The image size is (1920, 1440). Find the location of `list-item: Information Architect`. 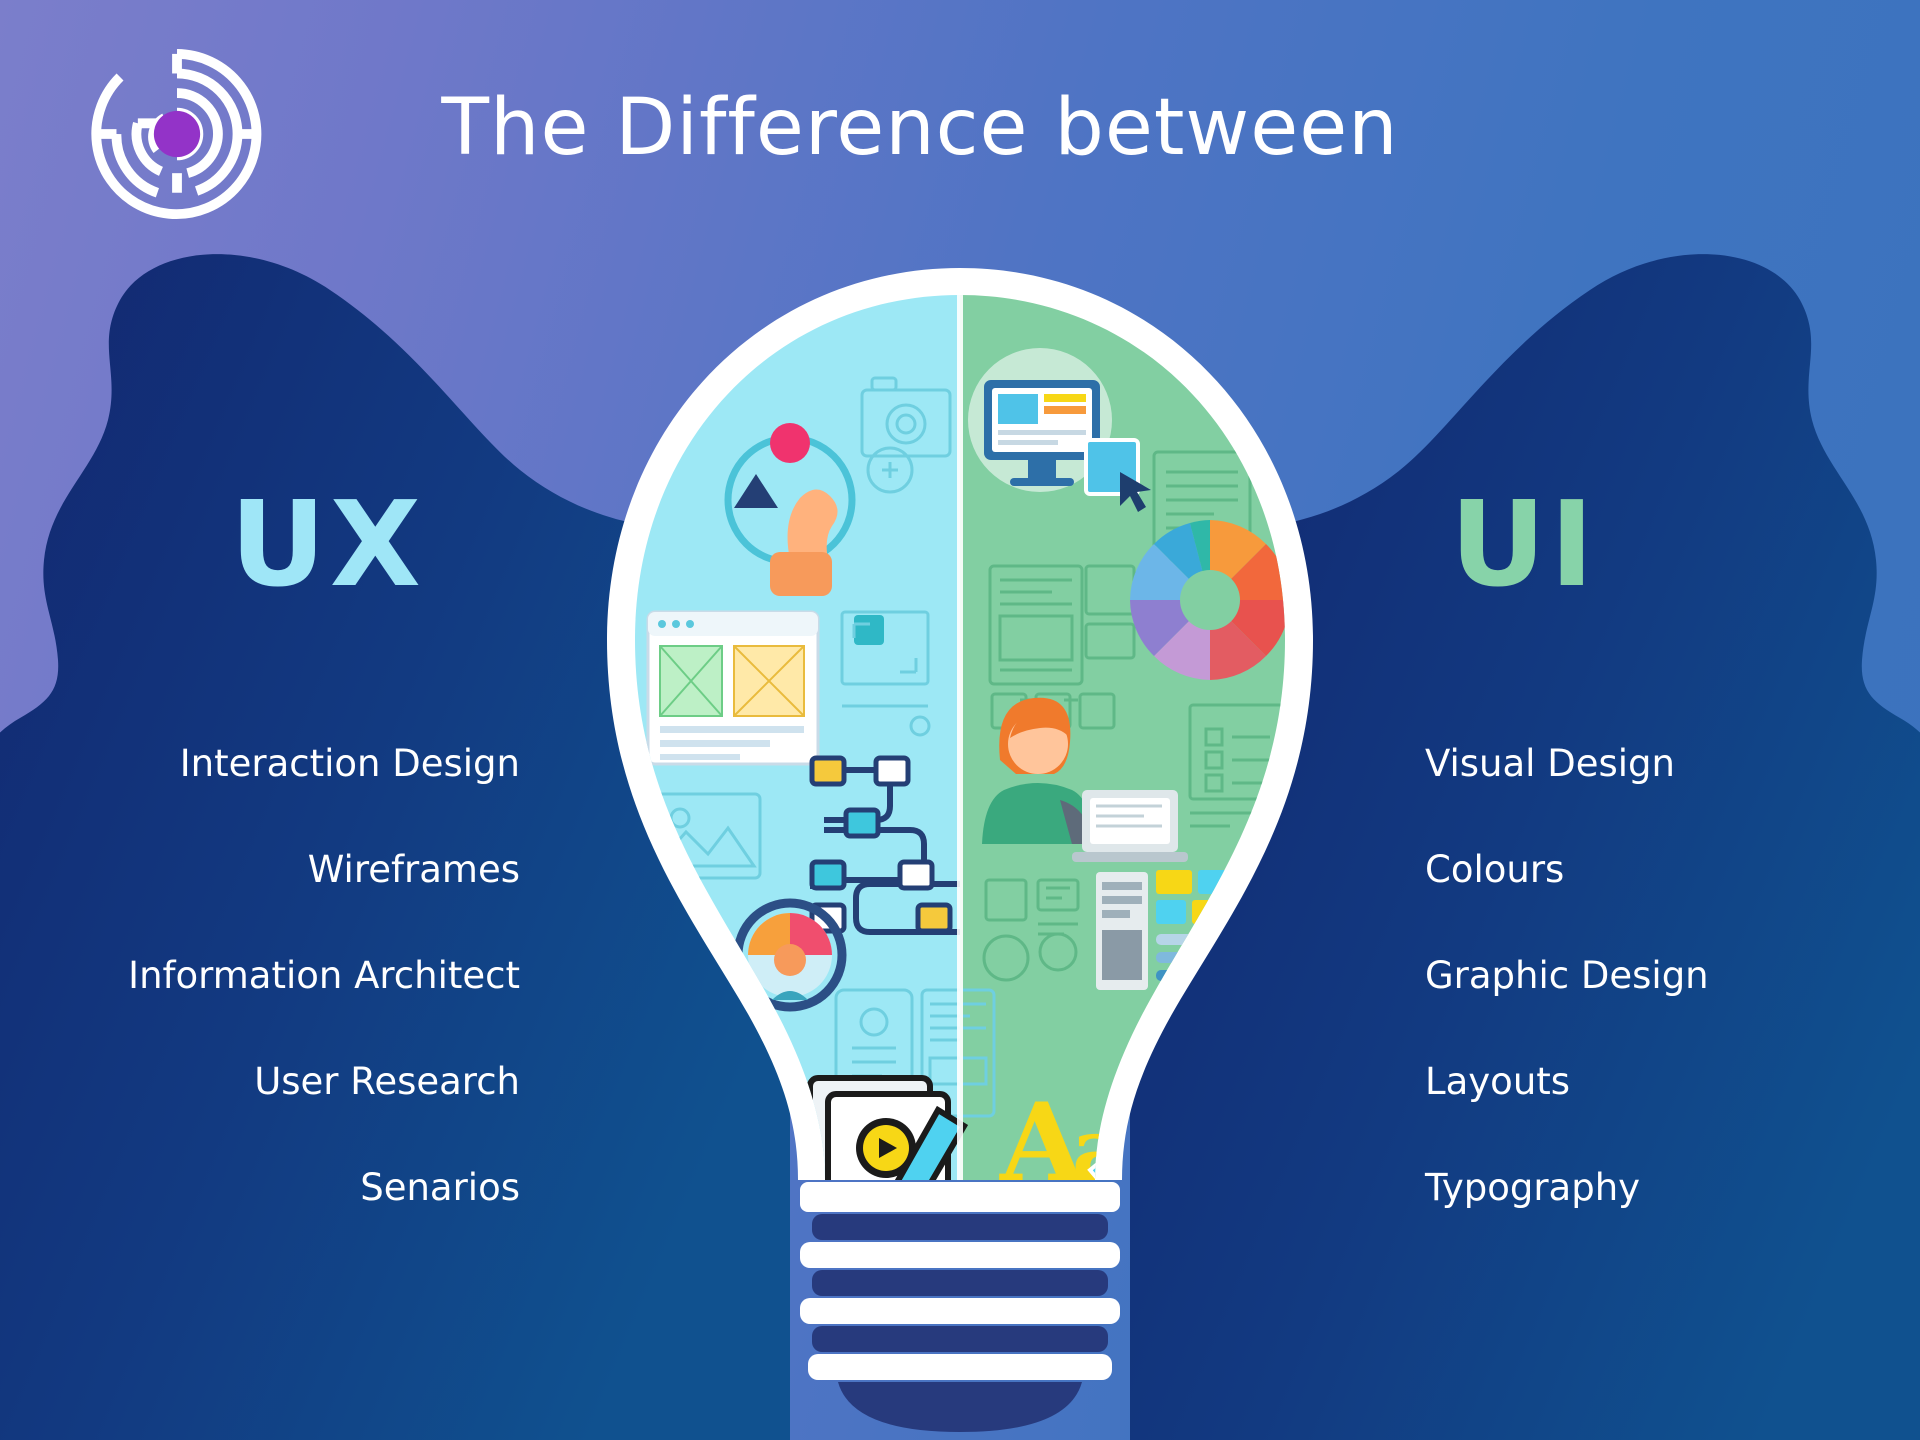

list-item: Information Architect is located at coordinates (324, 975).